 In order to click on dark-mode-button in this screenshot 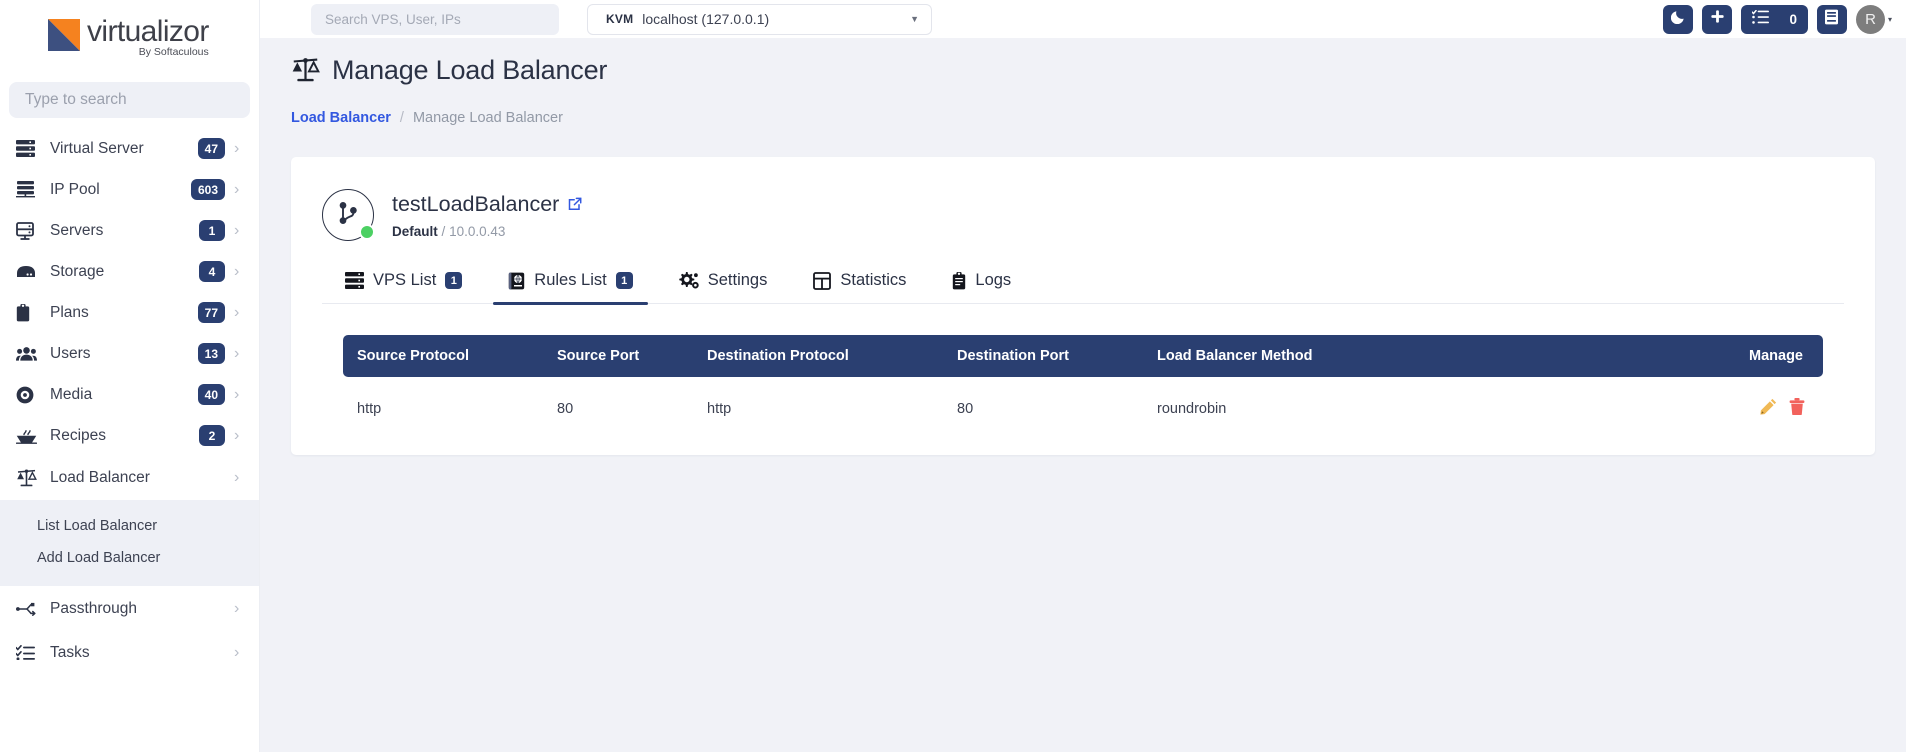, I will do `click(1678, 19)`.